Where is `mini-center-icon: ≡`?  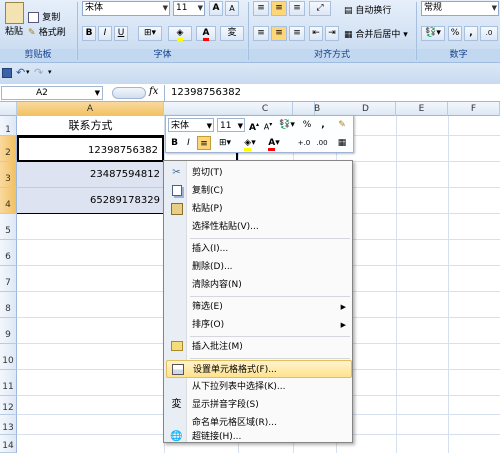
mini-center-icon: ≡ is located at coordinates (204, 144).